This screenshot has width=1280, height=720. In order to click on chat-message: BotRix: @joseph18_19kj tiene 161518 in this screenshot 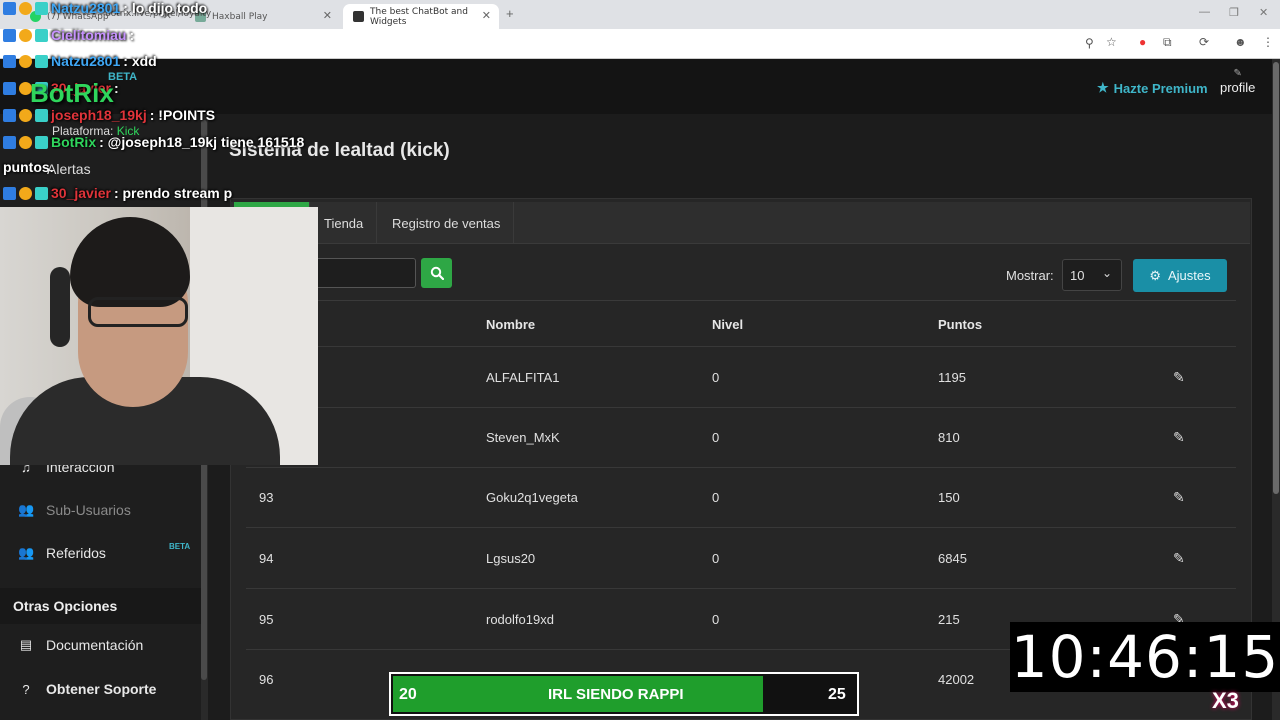, I will do `click(153, 142)`.